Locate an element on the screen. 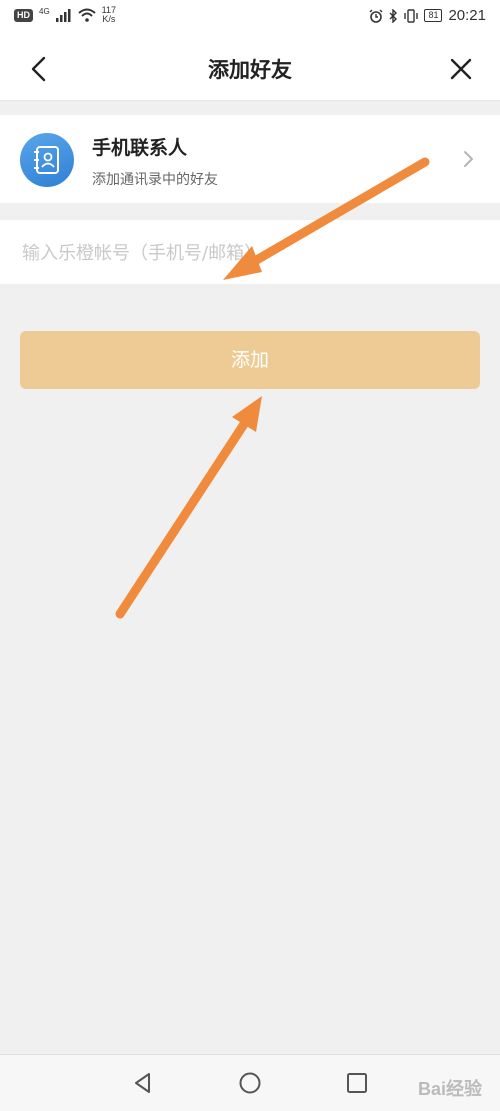 This screenshot has width=500, height=1111. nav-home-icon is located at coordinates (250, 1083).